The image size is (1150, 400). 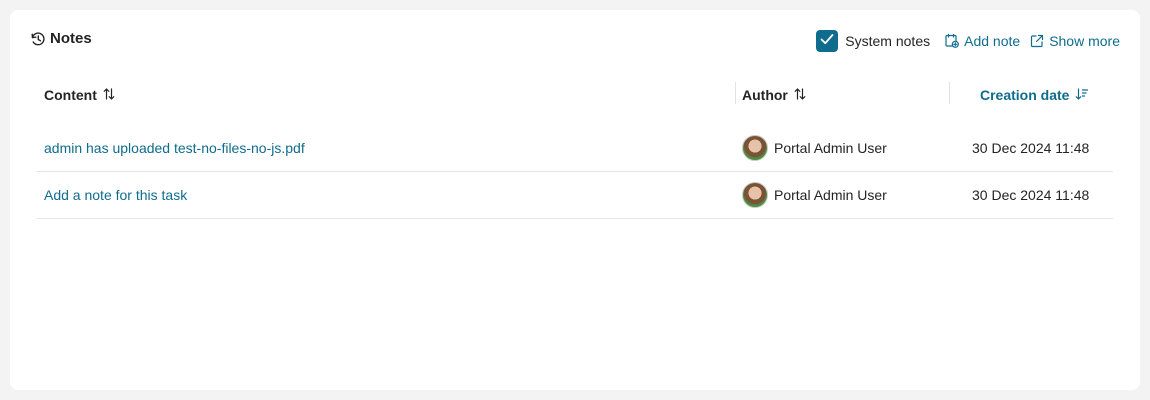 I want to click on header-spacer, so click(x=575, y=117).